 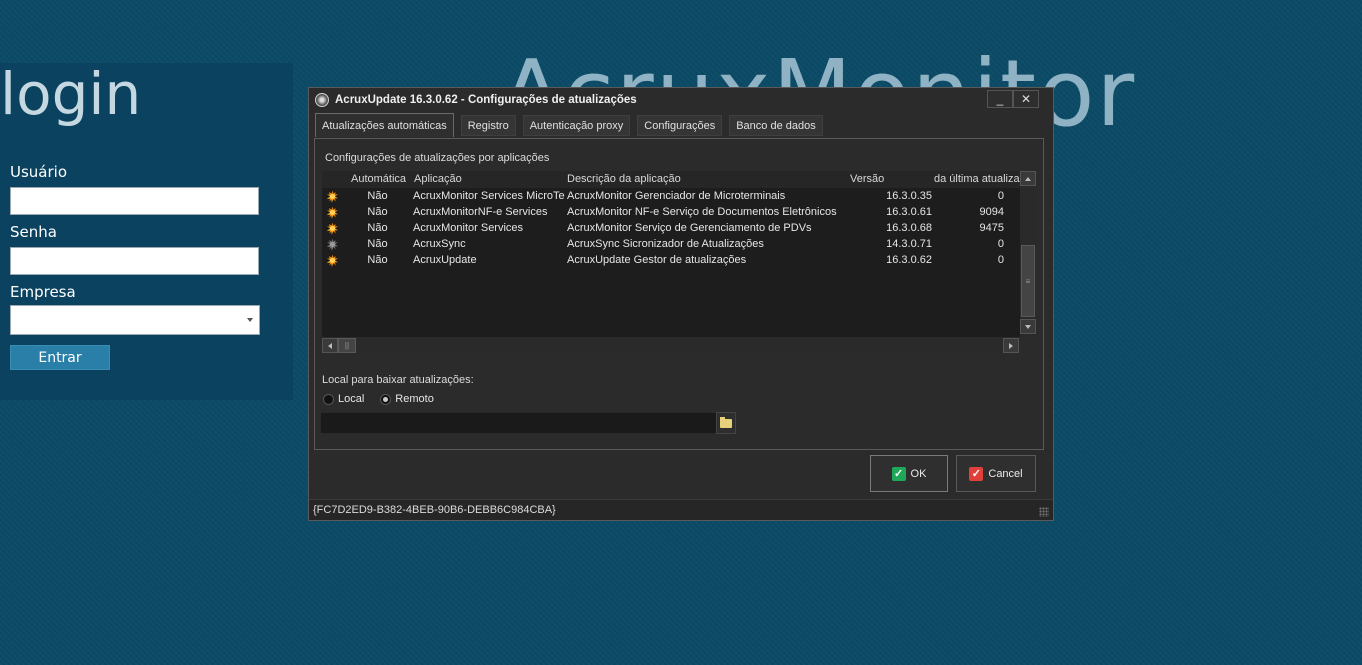 I want to click on login-title: login, so click(x=71, y=94).